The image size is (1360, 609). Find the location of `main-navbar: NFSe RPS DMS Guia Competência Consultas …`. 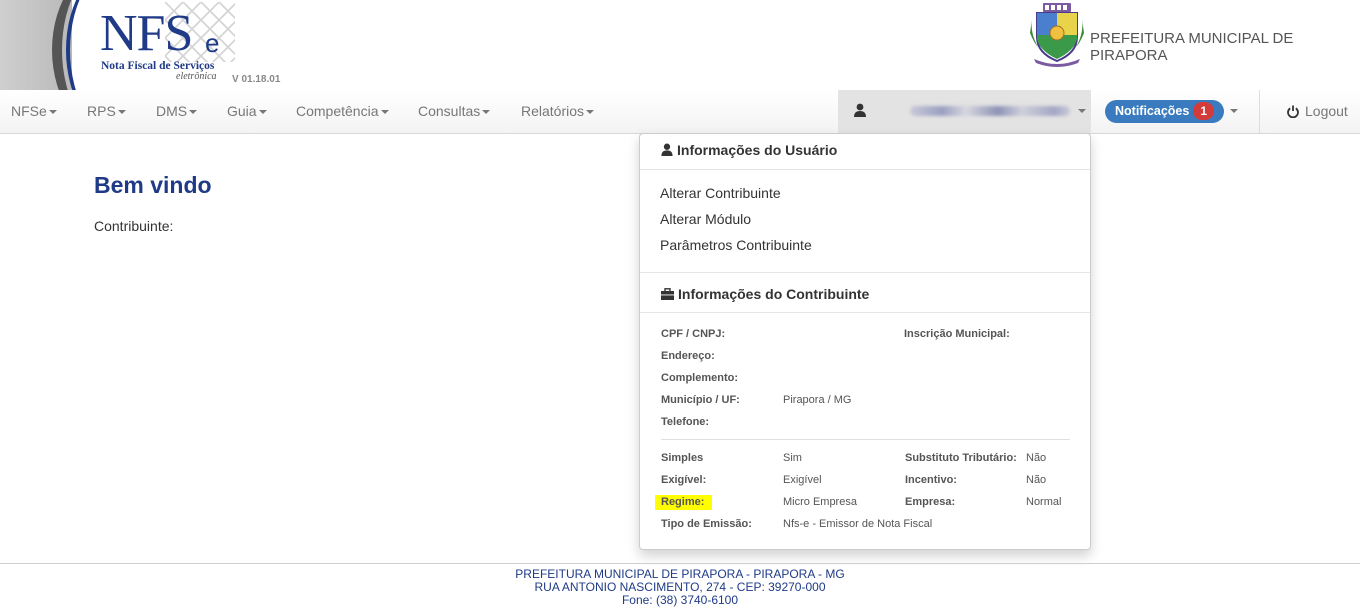

main-navbar: NFSe RPS DMS Guia Competência Consultas … is located at coordinates (680, 112).